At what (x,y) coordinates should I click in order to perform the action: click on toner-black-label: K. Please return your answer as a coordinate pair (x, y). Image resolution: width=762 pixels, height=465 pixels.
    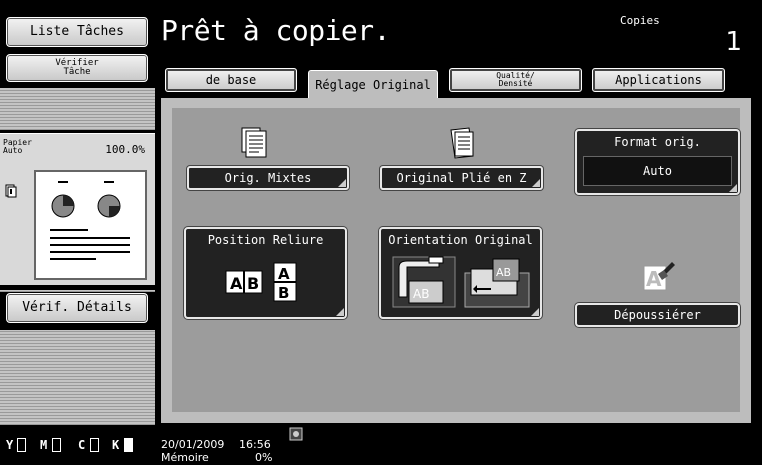
    Looking at the image, I should click on (116, 445).